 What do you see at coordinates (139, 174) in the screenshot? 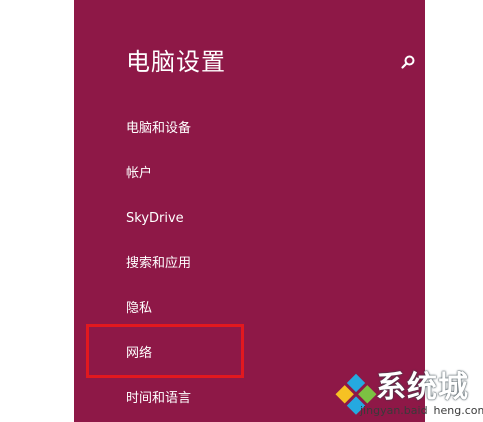
I see `menu-item-accounts: 帐户` at bounding box center [139, 174].